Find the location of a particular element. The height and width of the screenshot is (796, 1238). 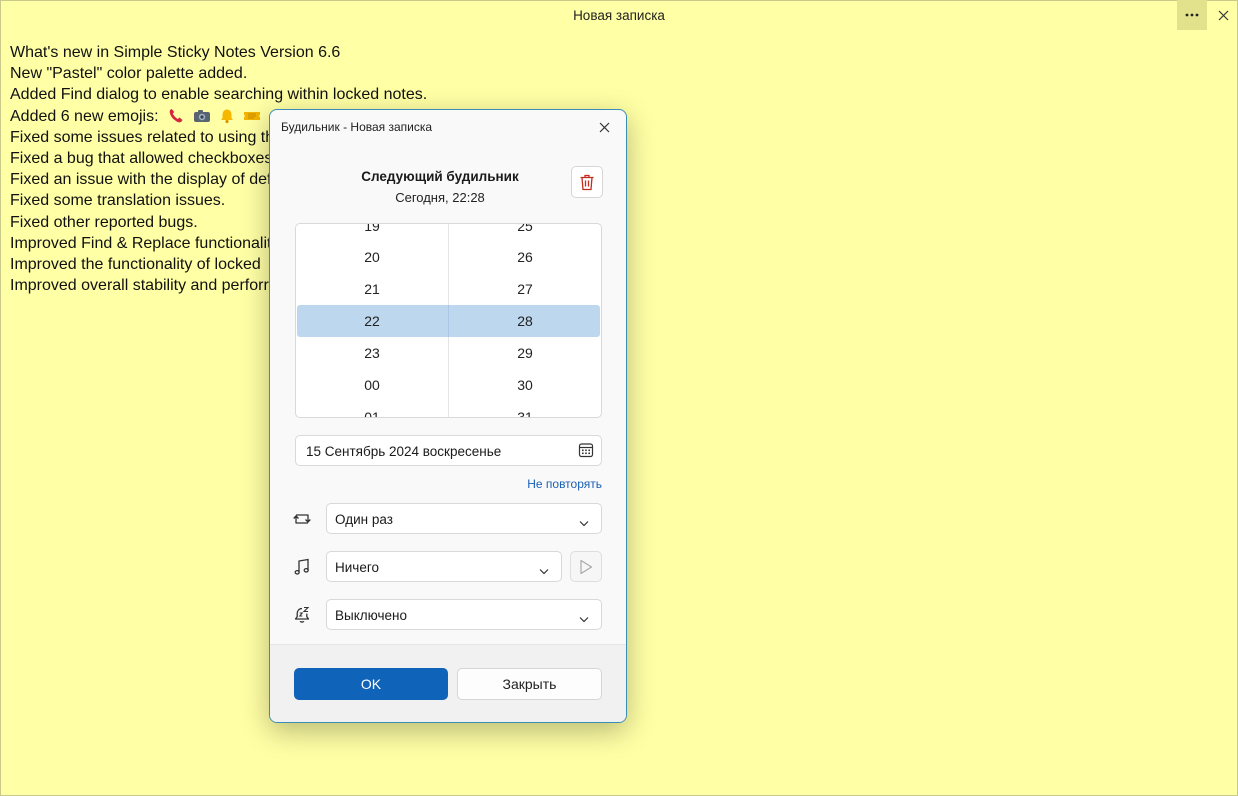

hour-item: 20 is located at coordinates (372, 257).